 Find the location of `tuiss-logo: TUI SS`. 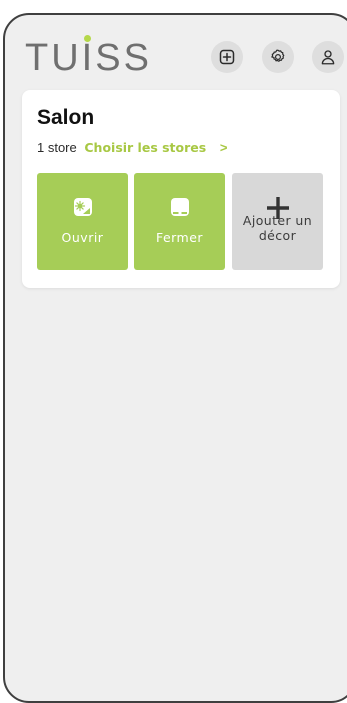

tuiss-logo: TUI SS is located at coordinates (88, 57).